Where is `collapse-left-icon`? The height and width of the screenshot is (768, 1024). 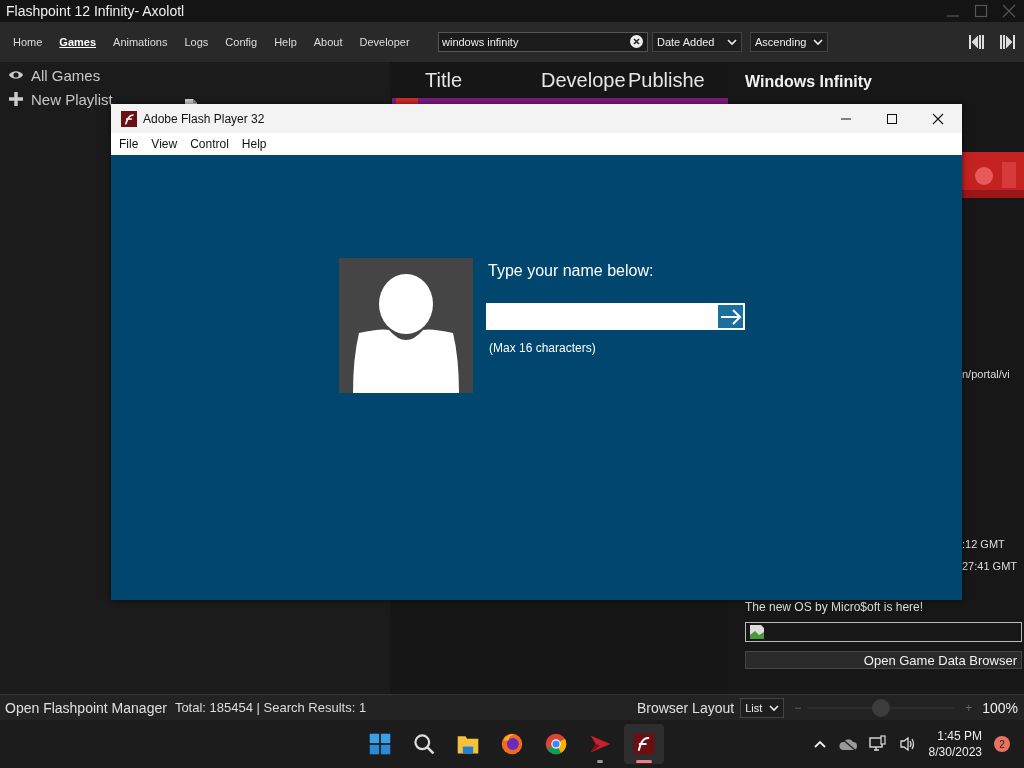 collapse-left-icon is located at coordinates (977, 42).